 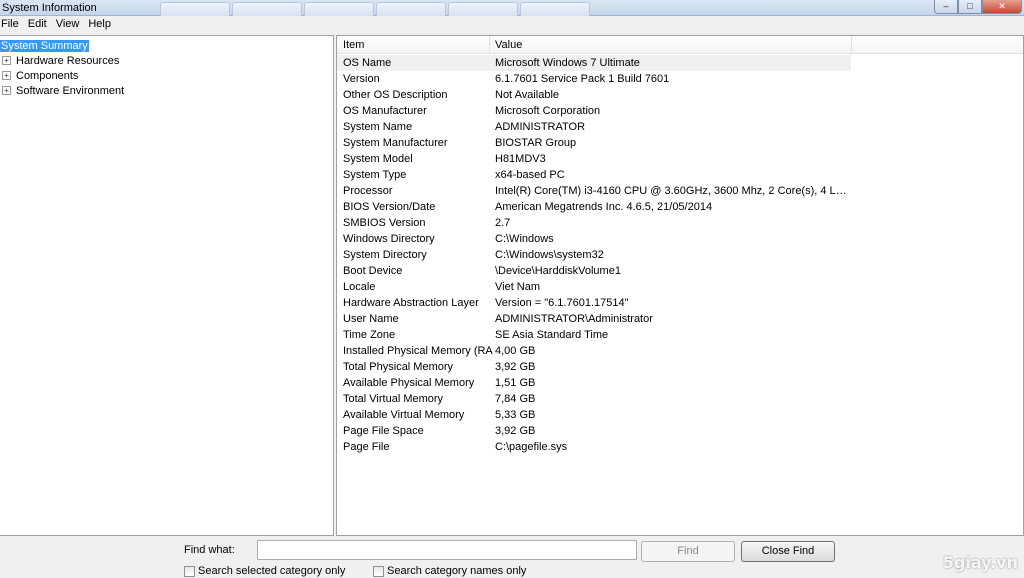 I want to click on table-row: System Type x64-based PC, so click(x=594, y=175).